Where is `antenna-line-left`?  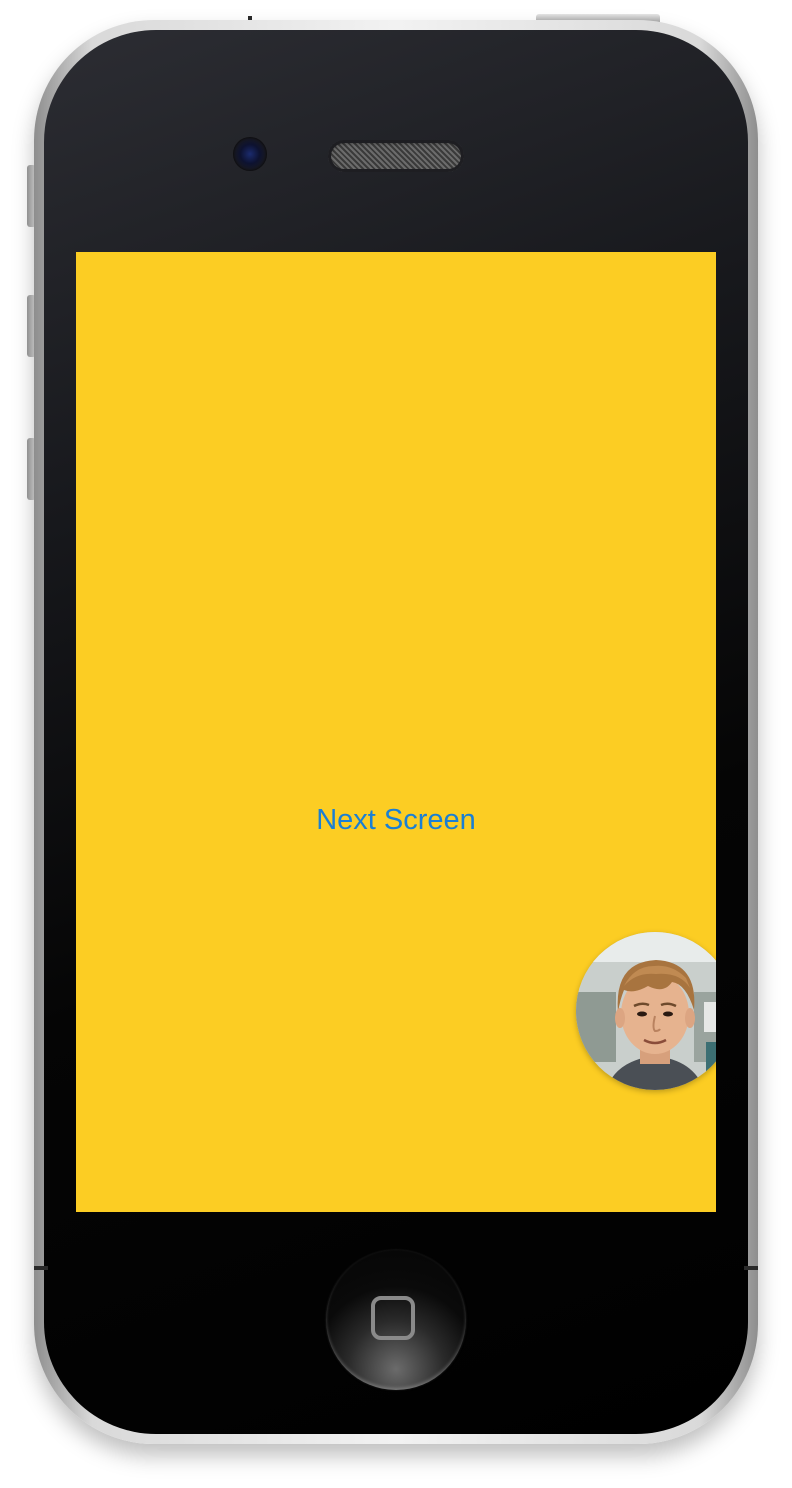
antenna-line-left is located at coordinates (41, 1268).